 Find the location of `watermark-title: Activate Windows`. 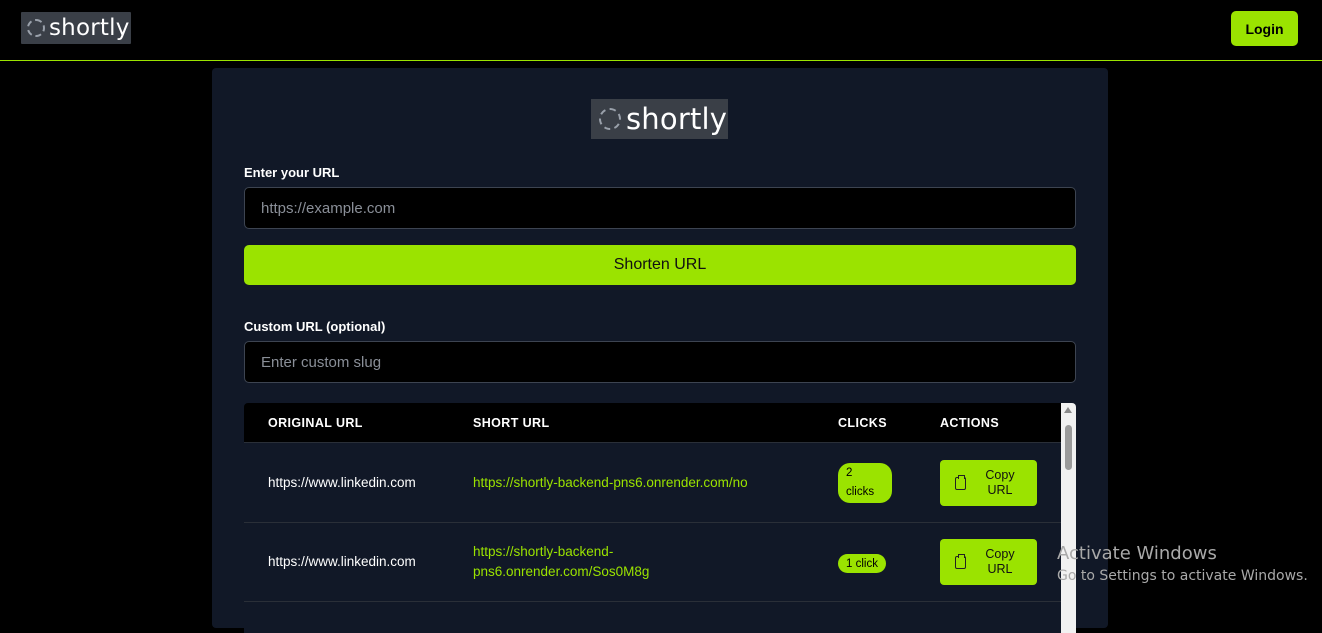

watermark-title: Activate Windows is located at coordinates (1137, 553).